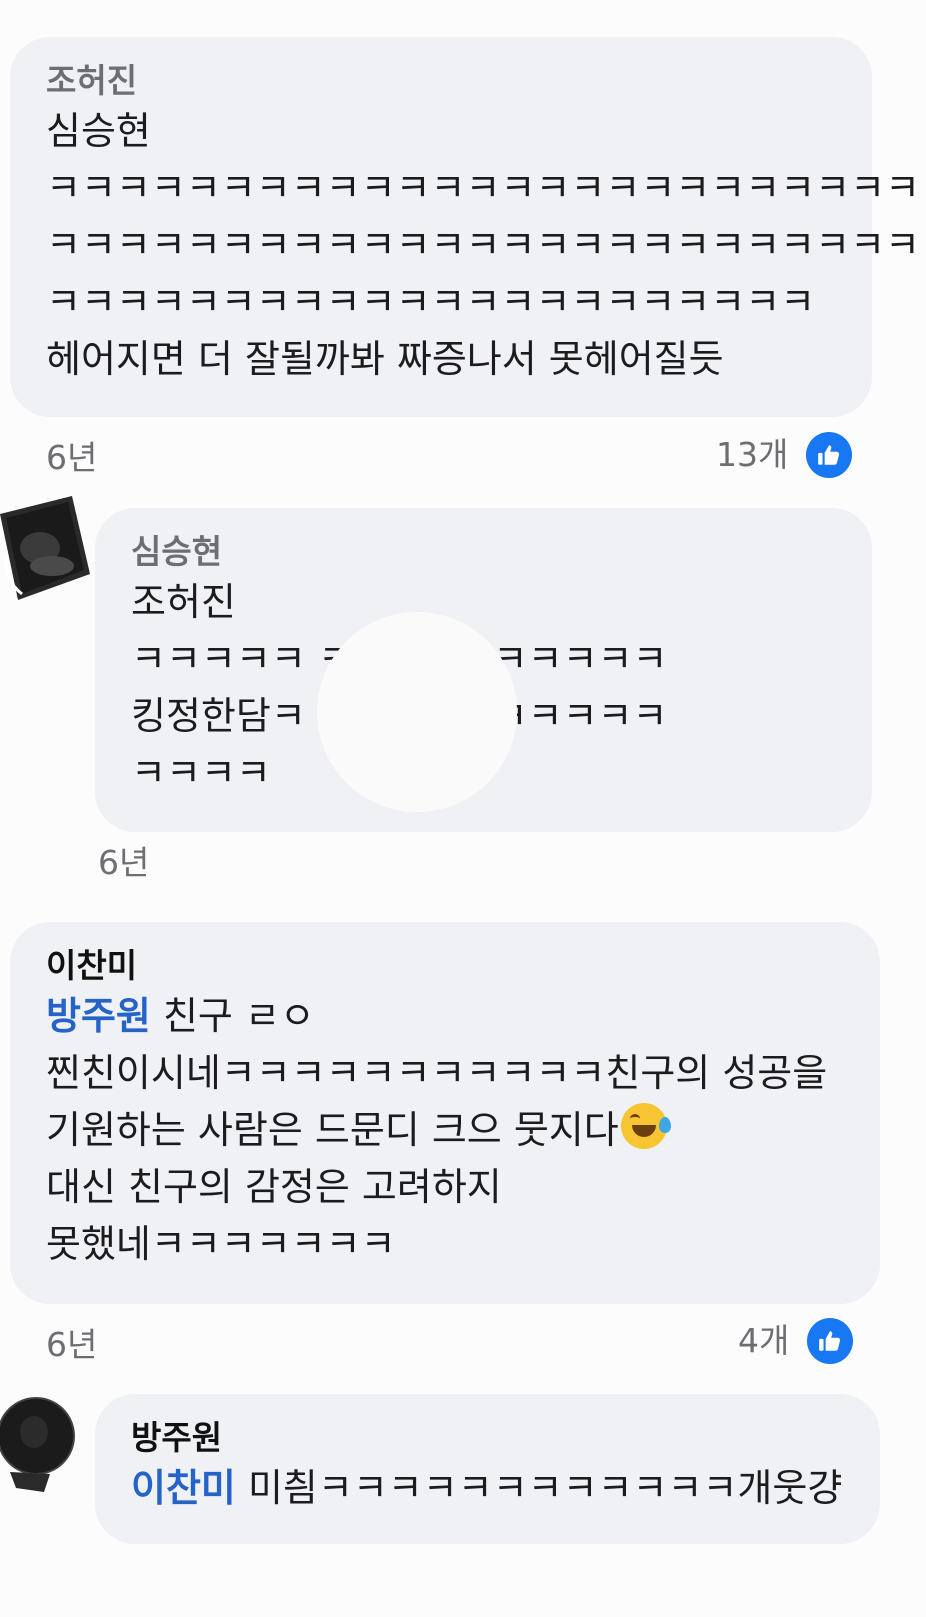  I want to click on censor-blur, so click(417, 712).